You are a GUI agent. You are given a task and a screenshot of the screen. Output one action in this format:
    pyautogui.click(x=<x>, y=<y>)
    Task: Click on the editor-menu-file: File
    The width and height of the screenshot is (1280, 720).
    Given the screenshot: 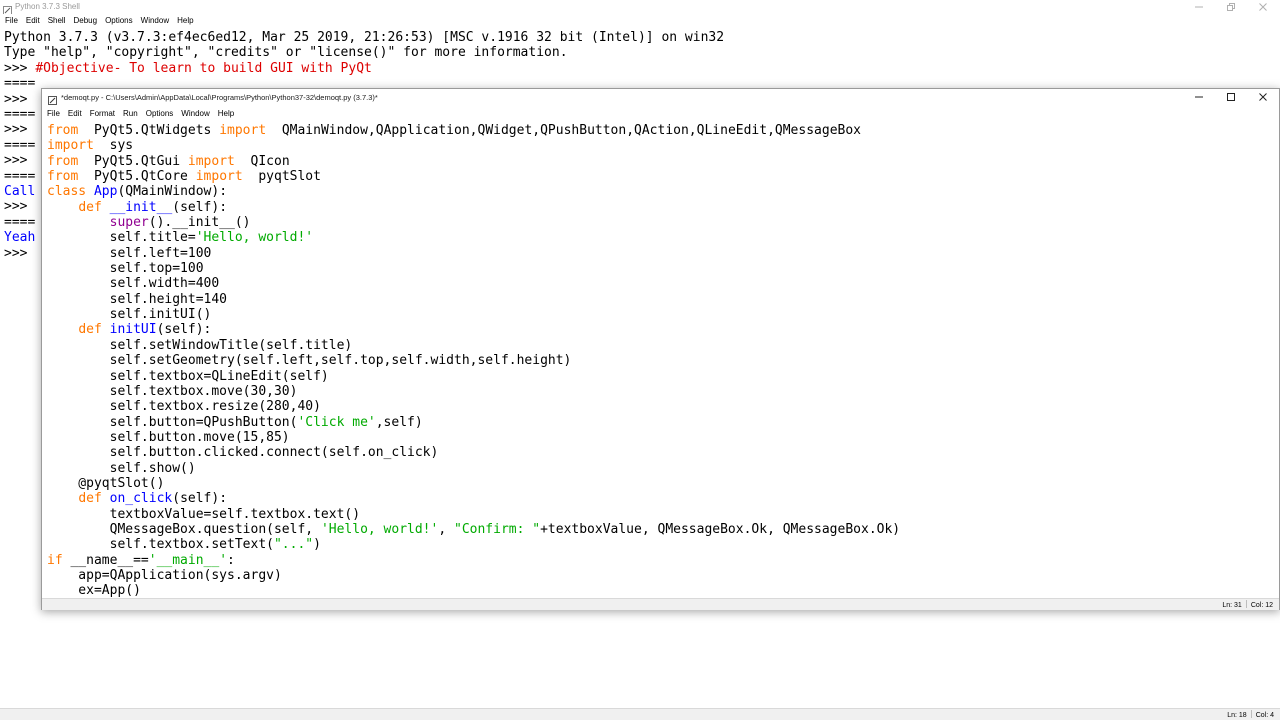 What is the action you would take?
    pyautogui.click(x=53, y=114)
    